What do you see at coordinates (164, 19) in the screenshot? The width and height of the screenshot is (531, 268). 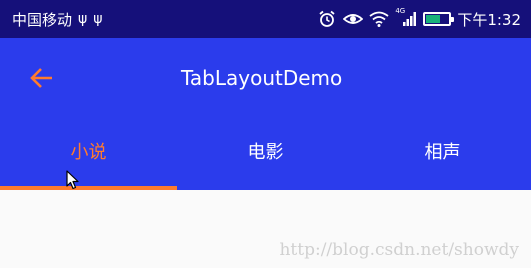 I see `status-left: 中国移动 ψ ψ` at bounding box center [164, 19].